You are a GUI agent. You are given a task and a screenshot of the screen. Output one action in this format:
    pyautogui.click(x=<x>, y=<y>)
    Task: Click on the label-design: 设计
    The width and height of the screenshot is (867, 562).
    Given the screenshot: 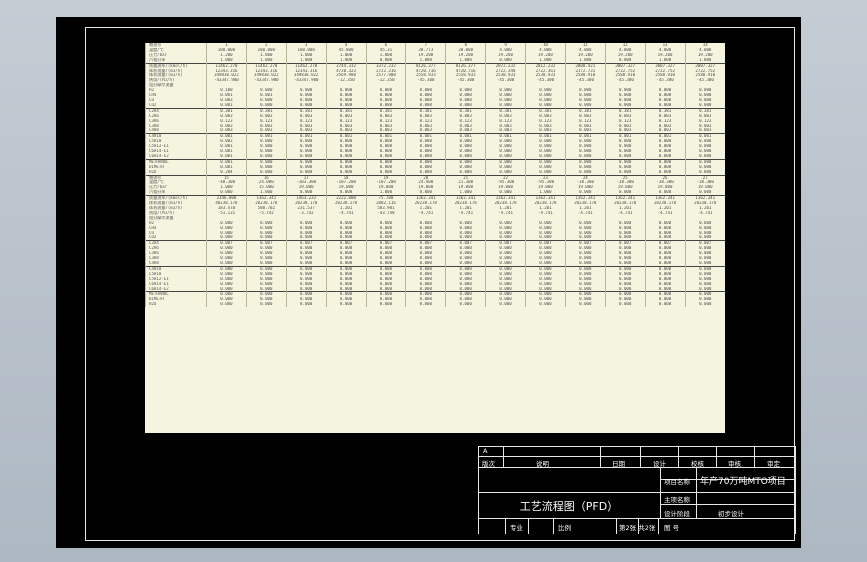 What is the action you would take?
    pyautogui.click(x=659, y=464)
    